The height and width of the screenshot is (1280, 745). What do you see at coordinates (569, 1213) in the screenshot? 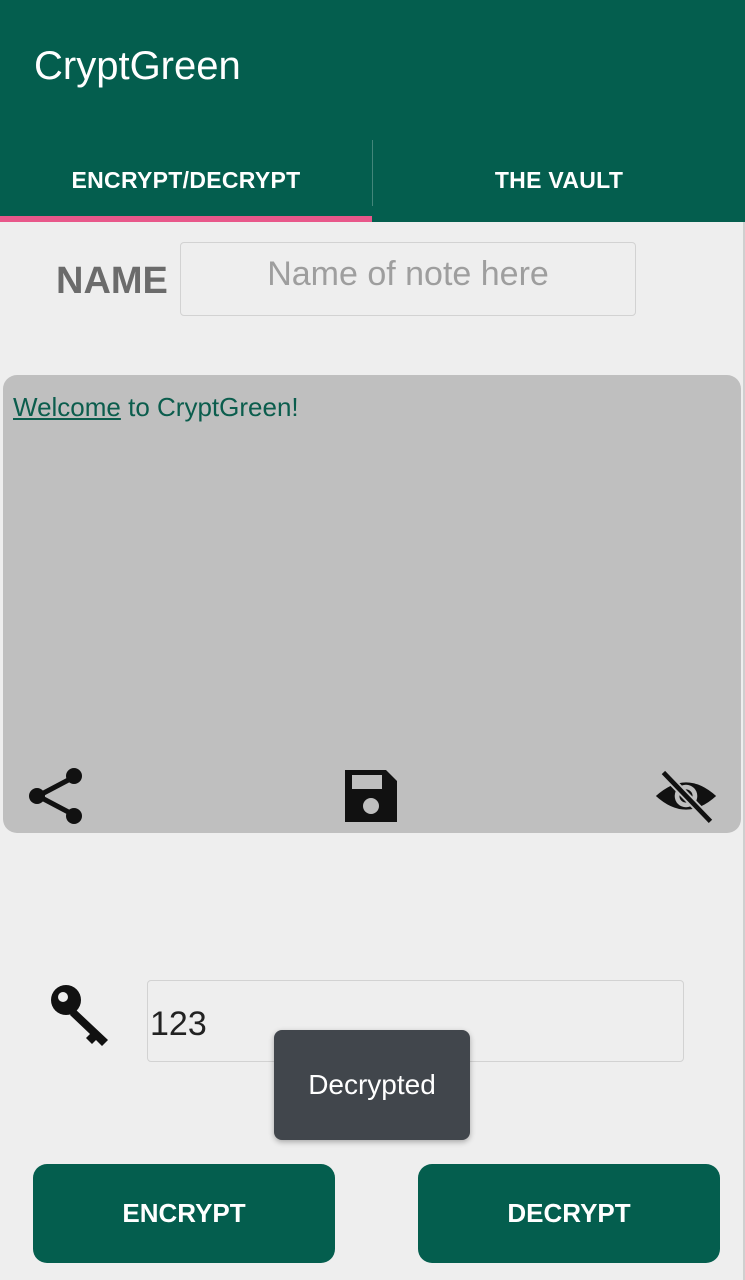
I see `decrypt-button: DECRYPT` at bounding box center [569, 1213].